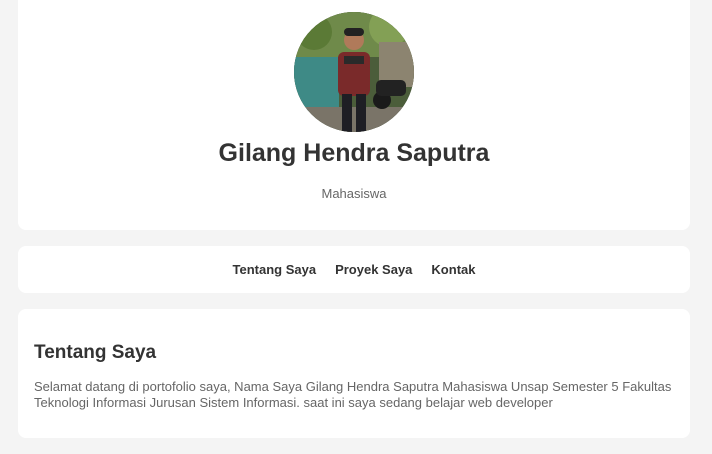 This screenshot has height=454, width=712. I want to click on profile-role: Mahasiswa, so click(354, 193).